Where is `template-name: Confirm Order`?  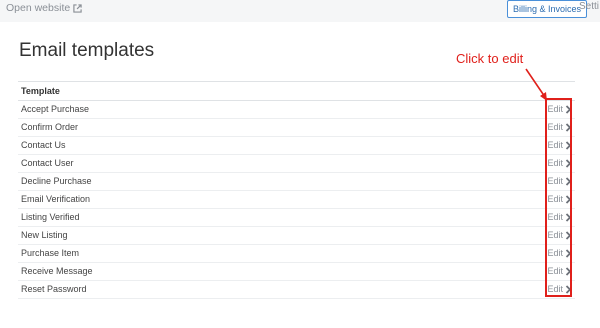 template-name: Confirm Order is located at coordinates (50, 127).